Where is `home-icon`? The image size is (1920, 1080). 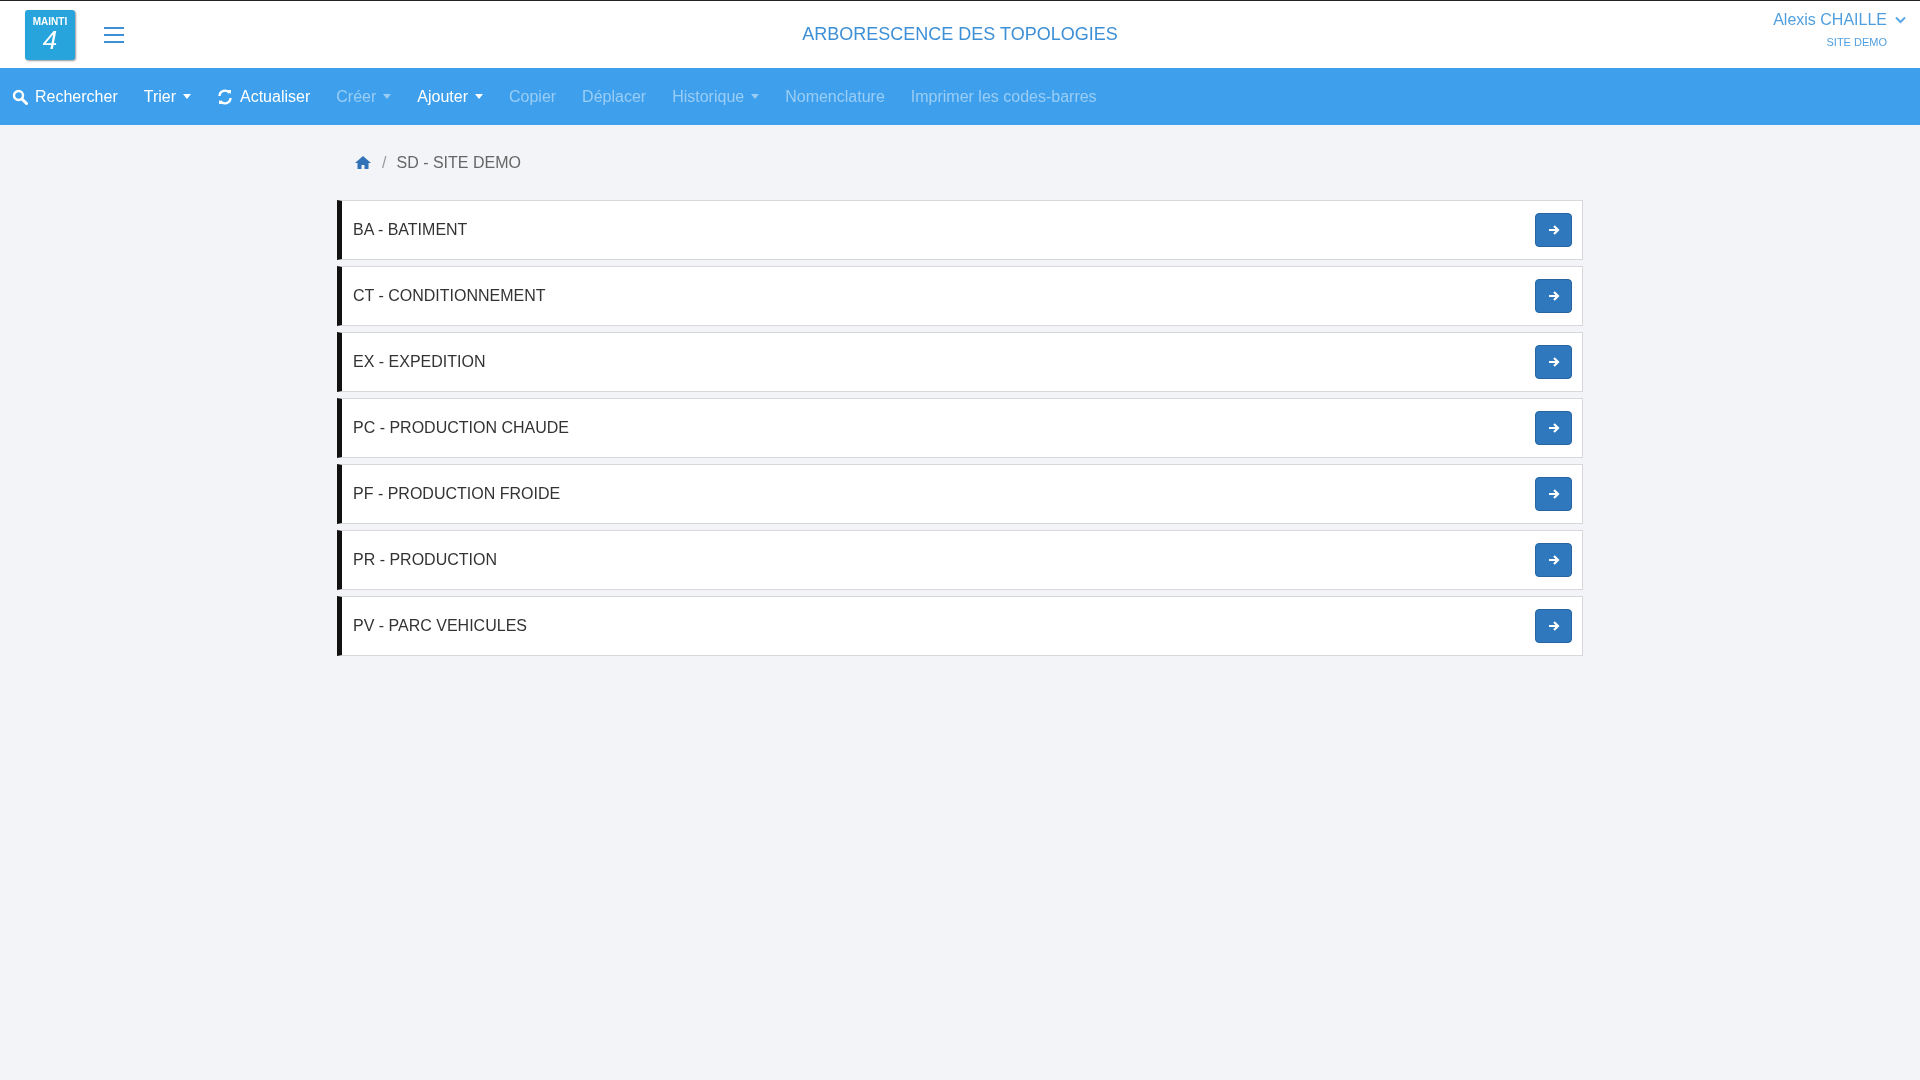 home-icon is located at coordinates (363, 162).